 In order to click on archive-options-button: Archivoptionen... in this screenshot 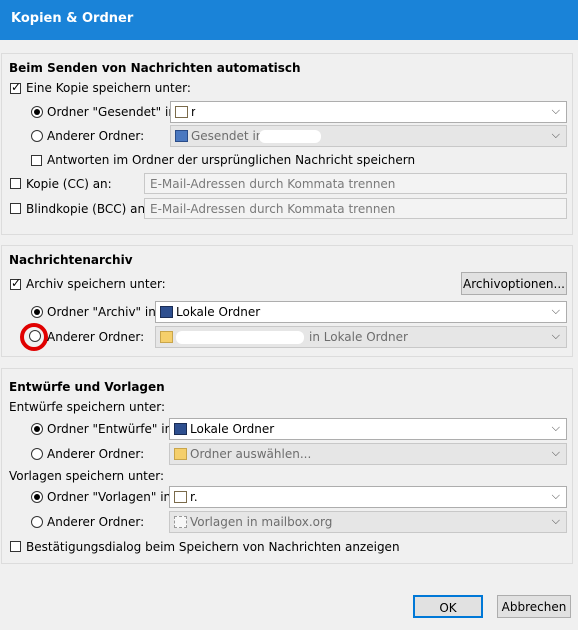, I will do `click(514, 283)`.